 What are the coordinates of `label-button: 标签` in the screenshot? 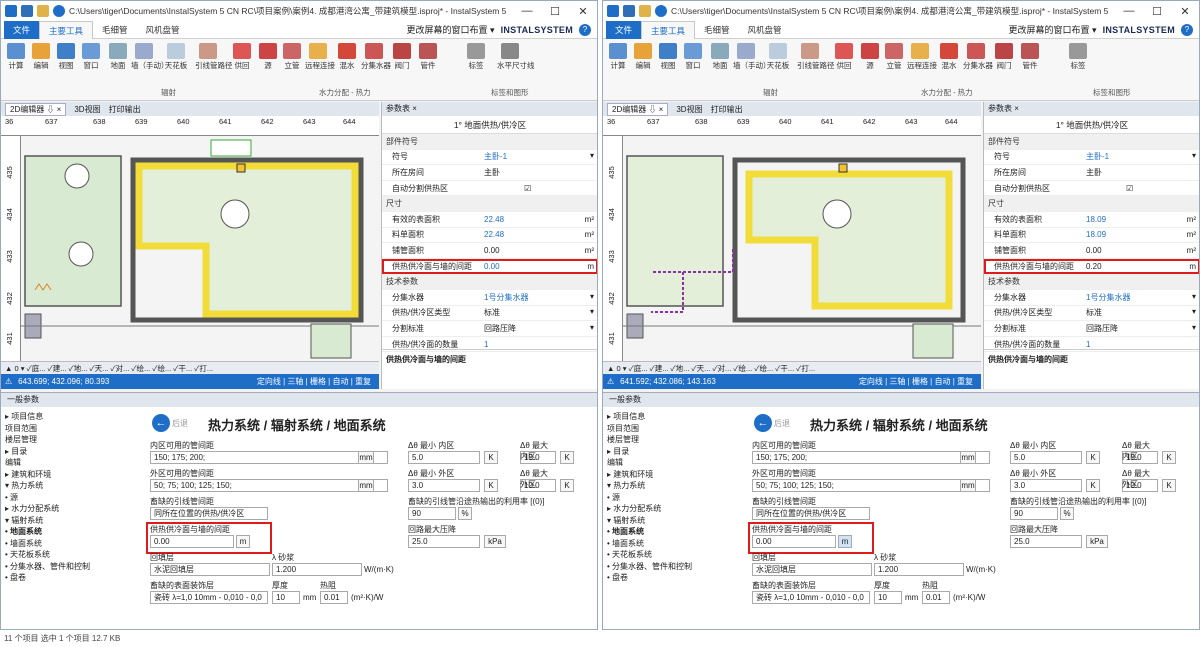 It's located at (1078, 56).